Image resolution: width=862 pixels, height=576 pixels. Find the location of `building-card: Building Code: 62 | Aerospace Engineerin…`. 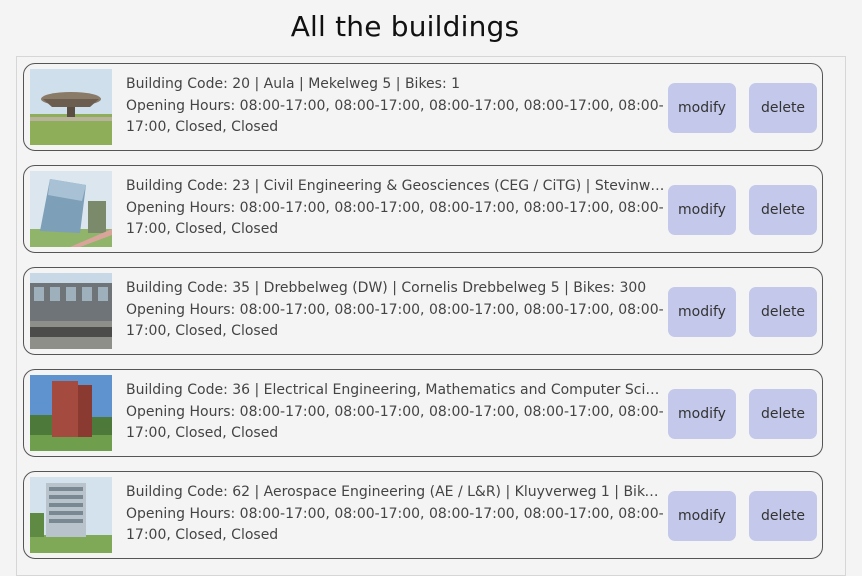

building-card: Building Code: 62 | Aerospace Engineerin… is located at coordinates (423, 515).